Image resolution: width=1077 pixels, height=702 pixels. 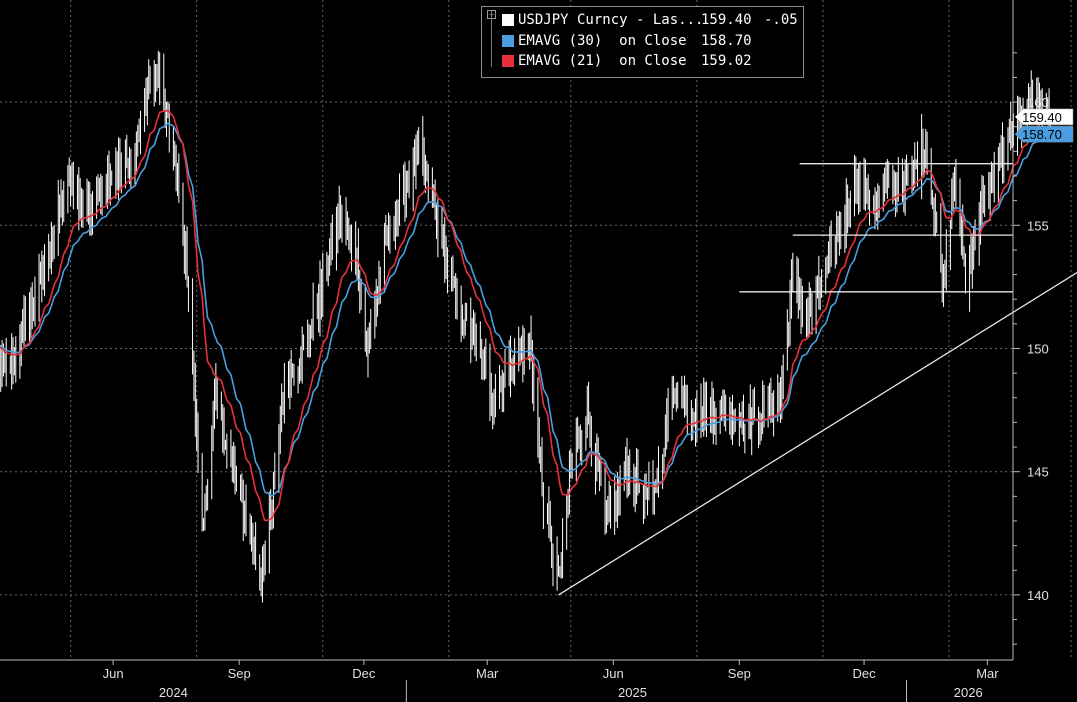 I want to click on legend-swatch-ema30, so click(x=508, y=41).